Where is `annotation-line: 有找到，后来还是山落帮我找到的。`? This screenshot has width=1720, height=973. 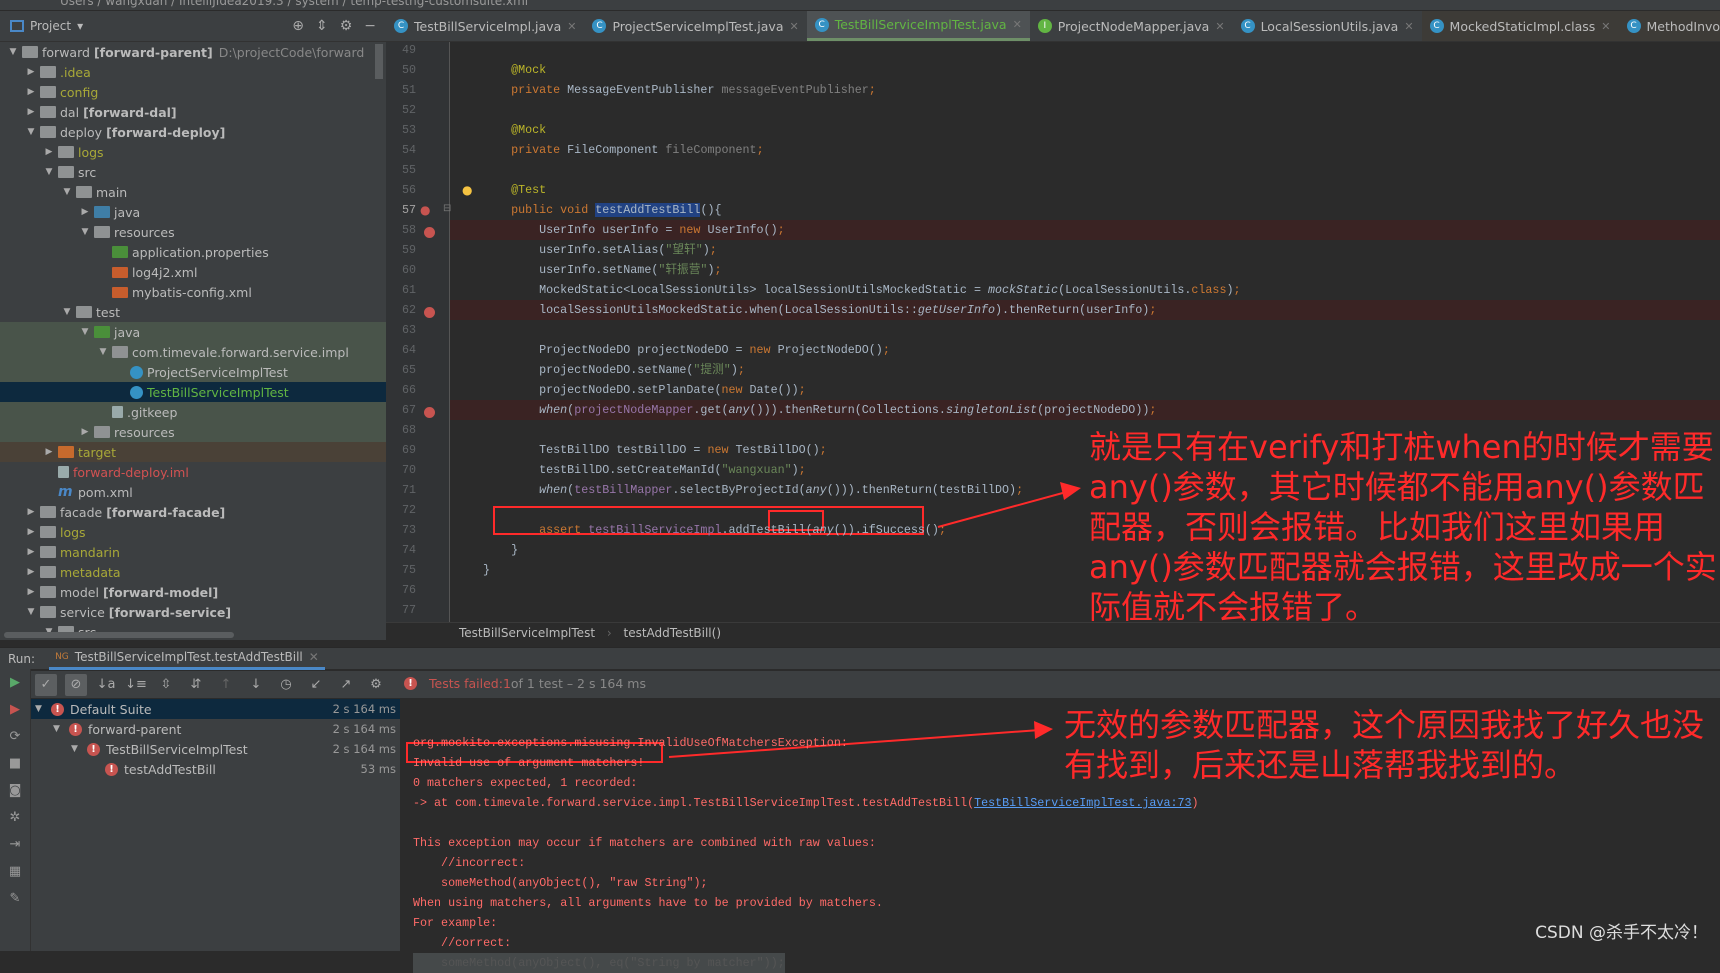
annotation-line: 有找到，后来还是山落帮我找到的。 is located at coordinates (1320, 765).